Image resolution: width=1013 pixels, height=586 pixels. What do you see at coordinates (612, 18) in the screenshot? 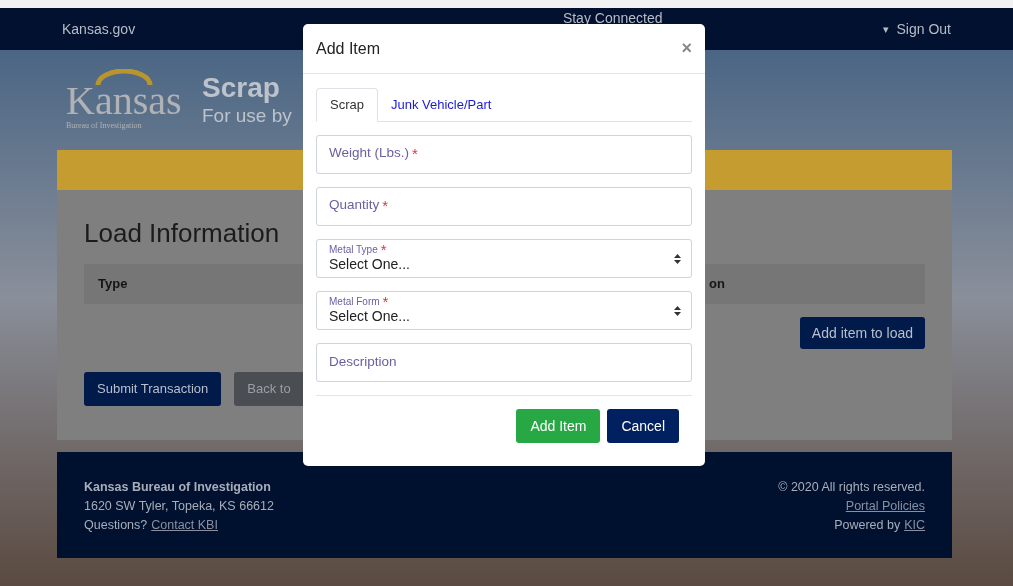
I see `stay-connected-label: Stay Connected` at bounding box center [612, 18].